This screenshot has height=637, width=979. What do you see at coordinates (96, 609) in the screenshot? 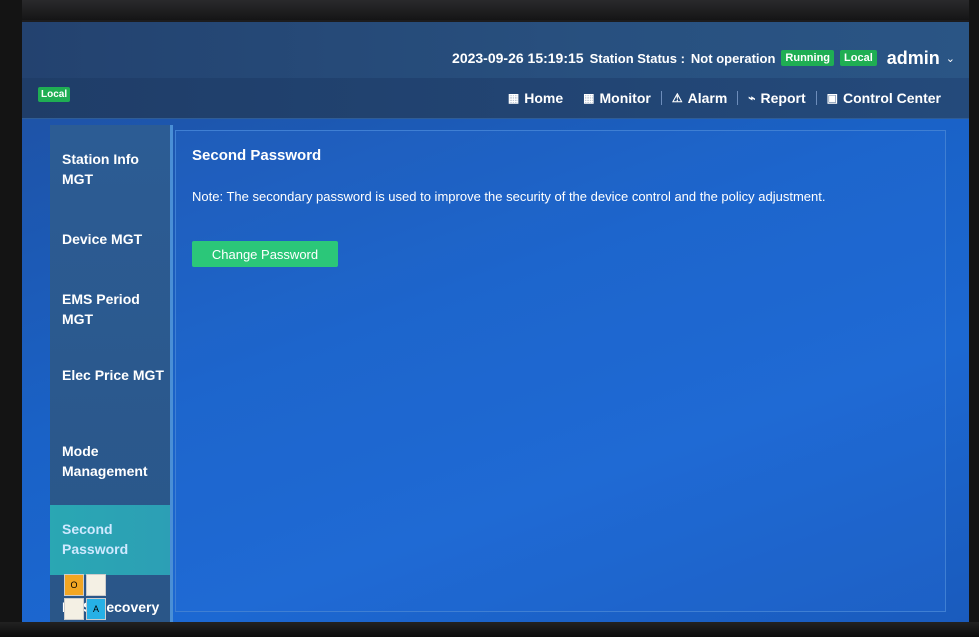
I see `widget-cell-blue: A` at bounding box center [96, 609].